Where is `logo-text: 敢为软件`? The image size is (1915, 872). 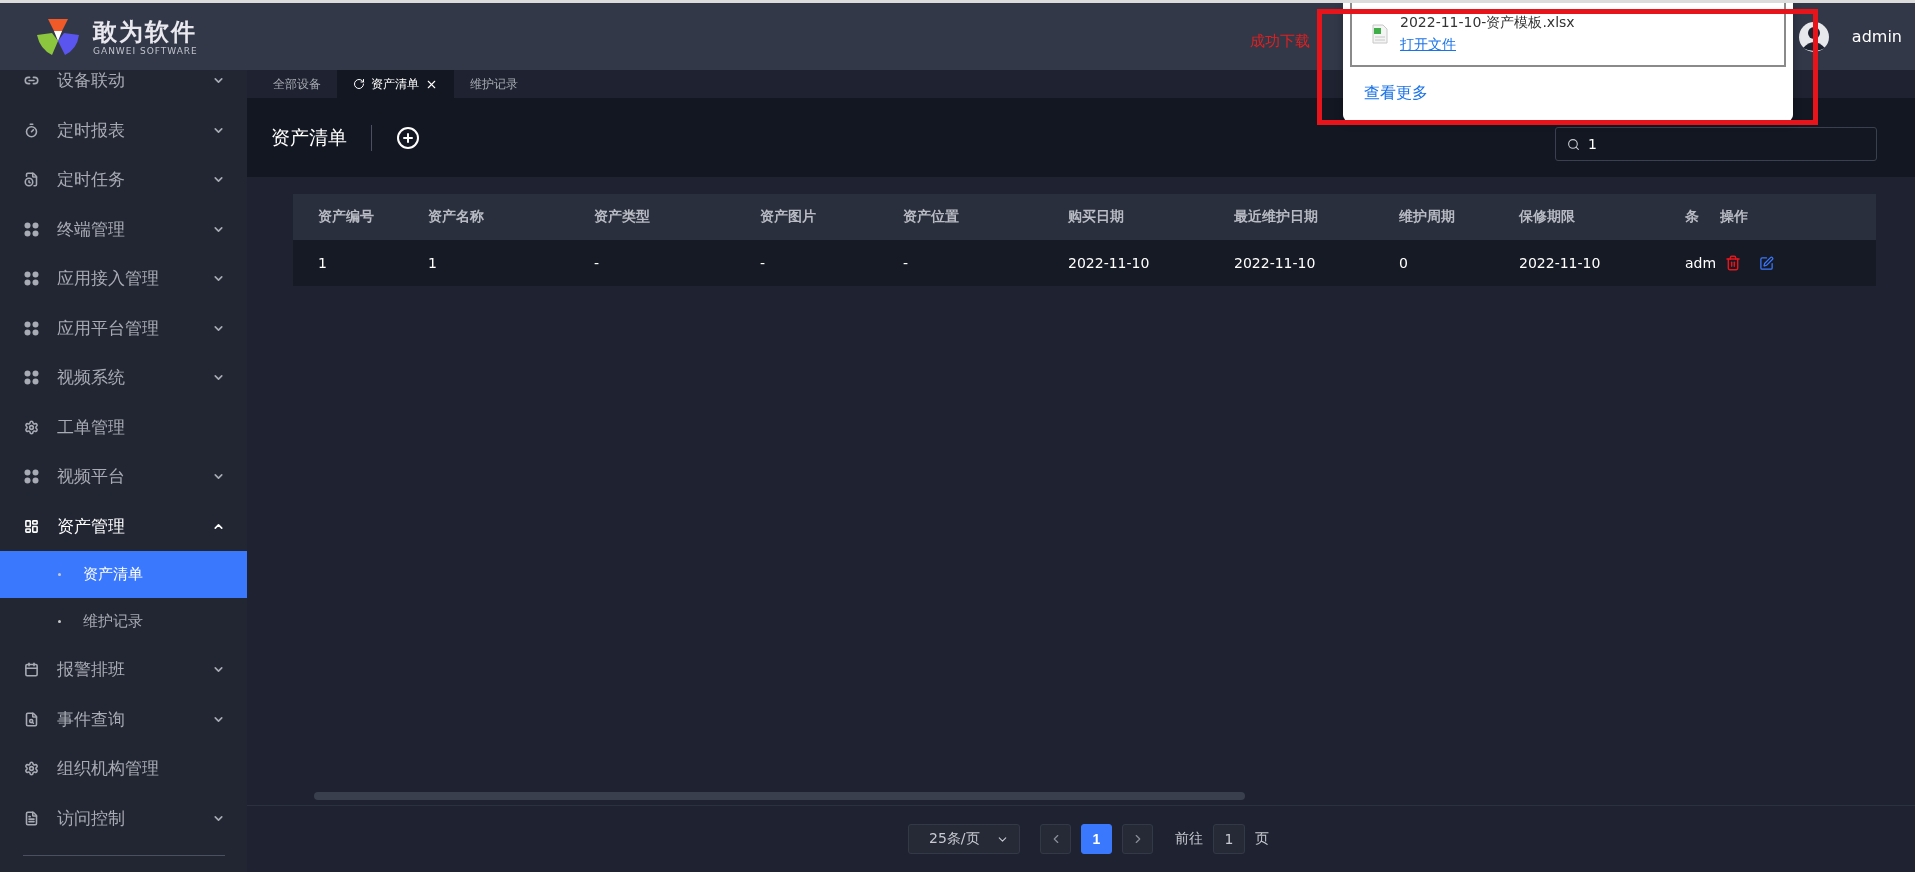 logo-text: 敢为软件 is located at coordinates (145, 31).